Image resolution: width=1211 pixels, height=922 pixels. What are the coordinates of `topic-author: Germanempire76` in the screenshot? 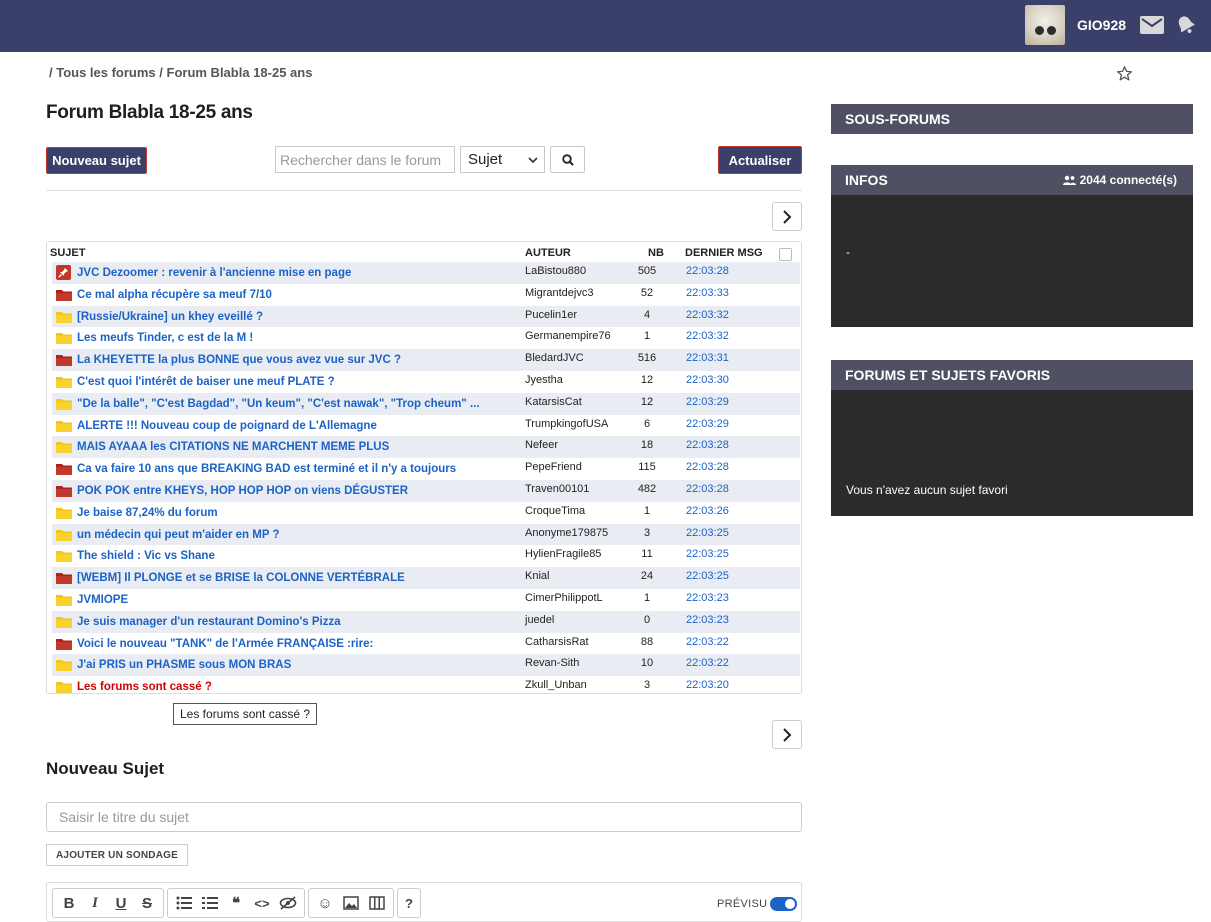 It's located at (568, 336).